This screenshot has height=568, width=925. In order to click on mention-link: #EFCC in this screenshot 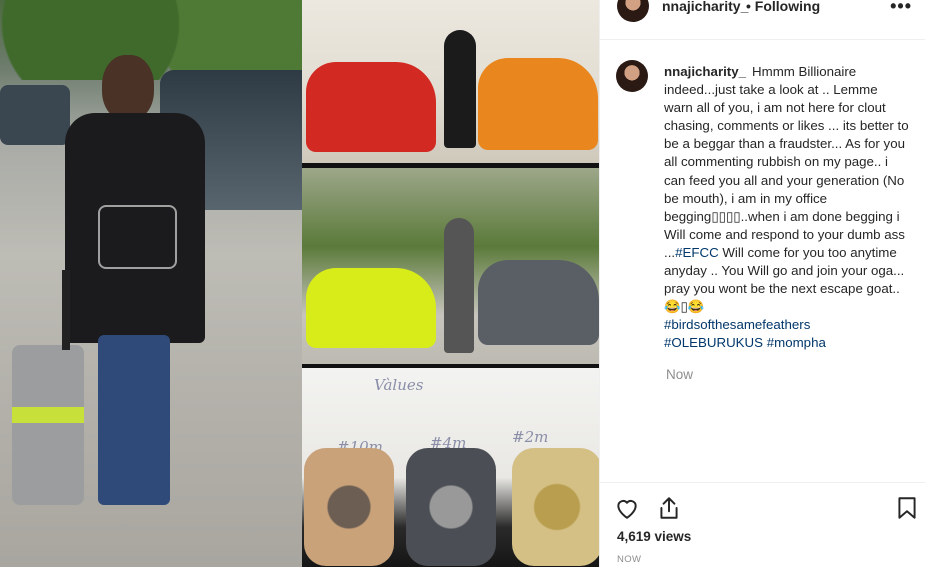, I will do `click(697, 252)`.